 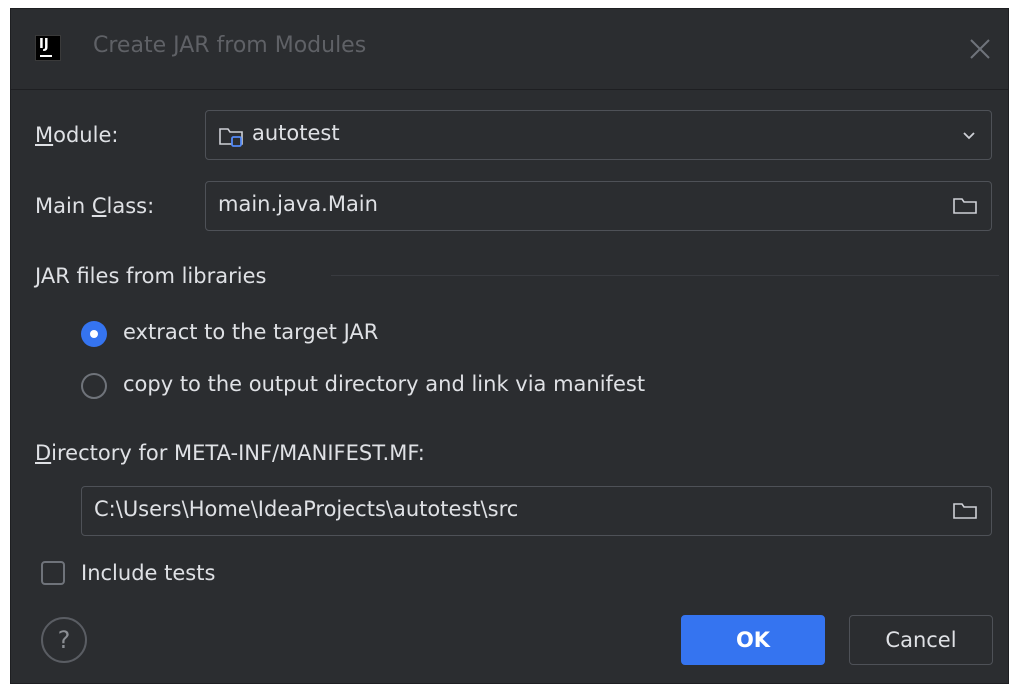 What do you see at coordinates (536, 511) in the screenshot?
I see `manifest-directory-input: C:\Users\Home\IdeaProjects\autotest\src` at bounding box center [536, 511].